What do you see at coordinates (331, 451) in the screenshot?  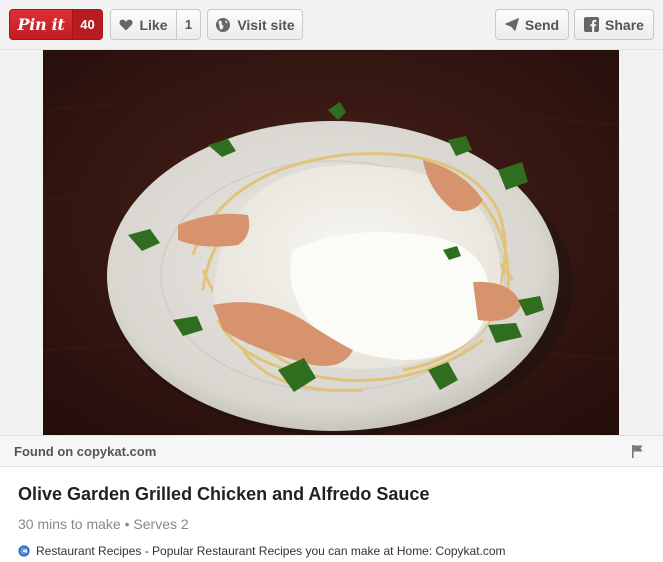 I see `found-on-bar: Found on copykat.com` at bounding box center [331, 451].